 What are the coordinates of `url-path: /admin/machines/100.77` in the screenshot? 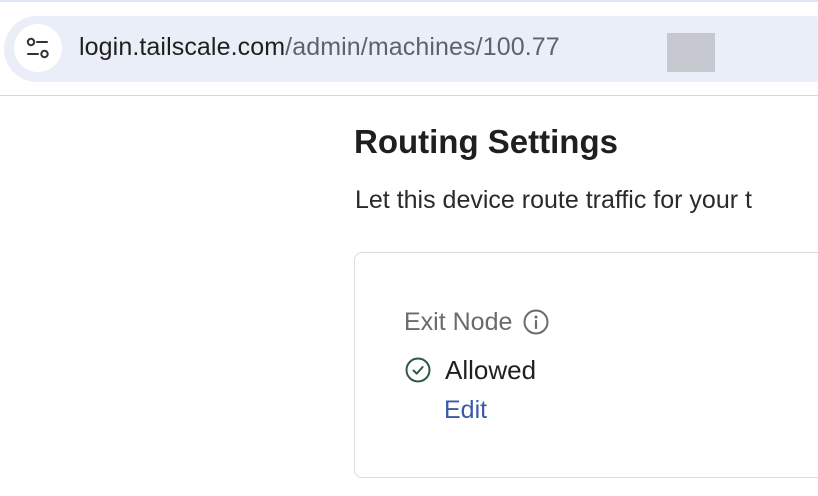 It's located at (422, 47).